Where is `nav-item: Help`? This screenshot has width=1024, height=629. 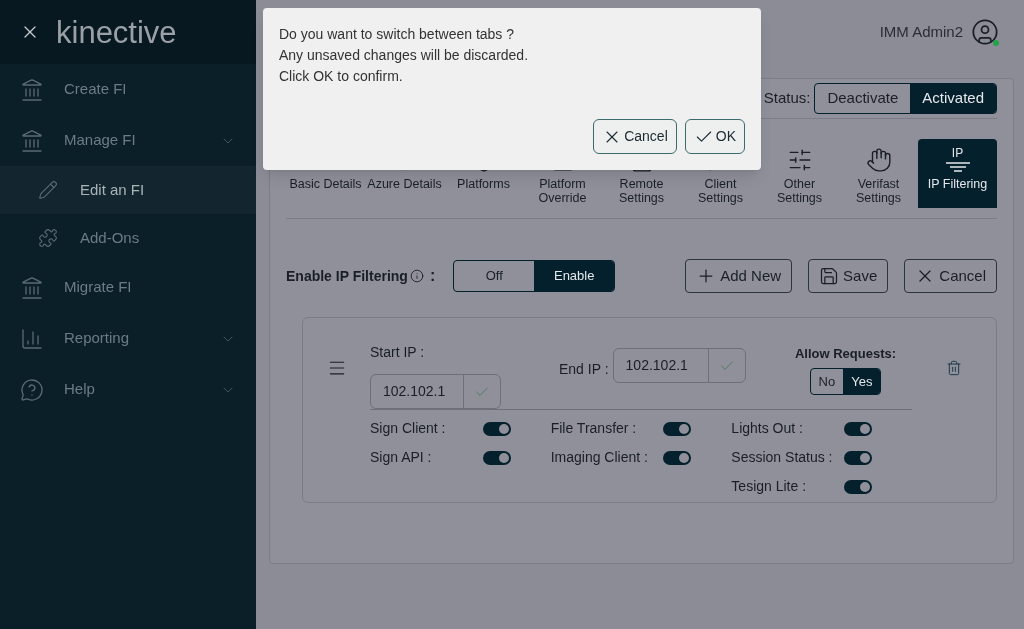
nav-item: Help is located at coordinates (128, 389).